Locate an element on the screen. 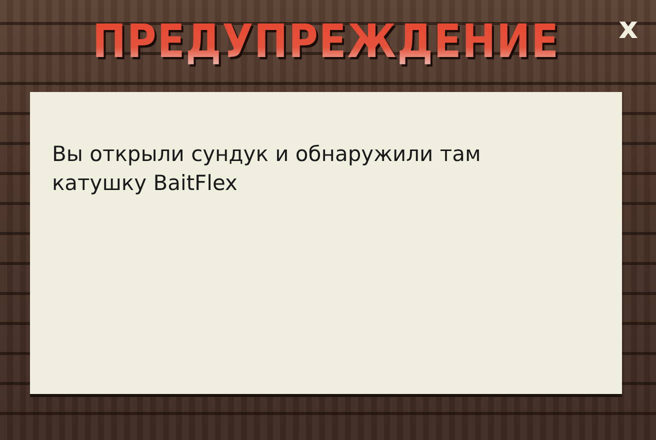  message-text: Вы открыли сундук и обнаружили там катушку BaitFlex is located at coordinates (267, 169).